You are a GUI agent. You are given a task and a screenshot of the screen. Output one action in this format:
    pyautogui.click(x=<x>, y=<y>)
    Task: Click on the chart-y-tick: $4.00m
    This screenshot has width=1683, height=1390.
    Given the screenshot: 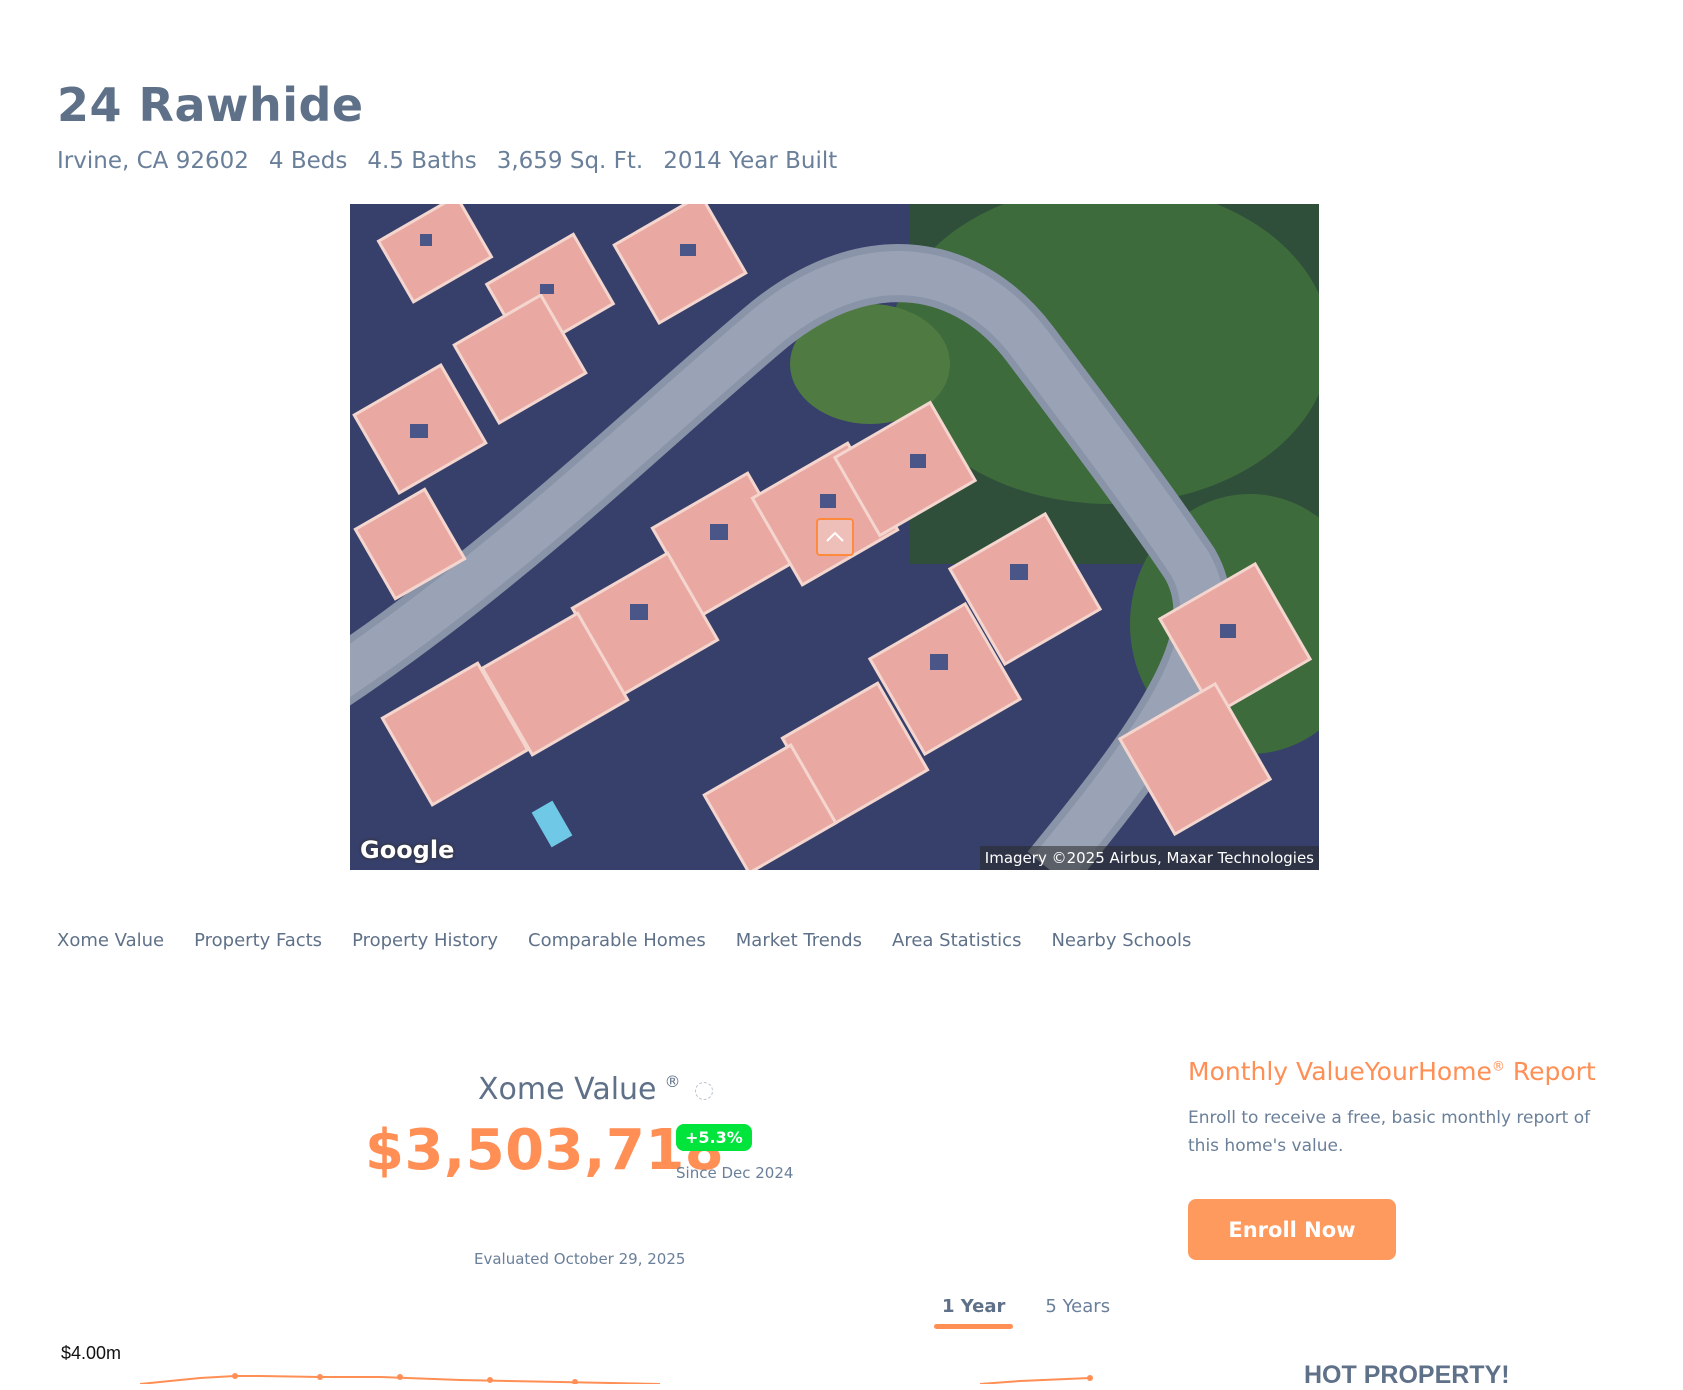 What is the action you would take?
    pyautogui.click(x=91, y=1353)
    